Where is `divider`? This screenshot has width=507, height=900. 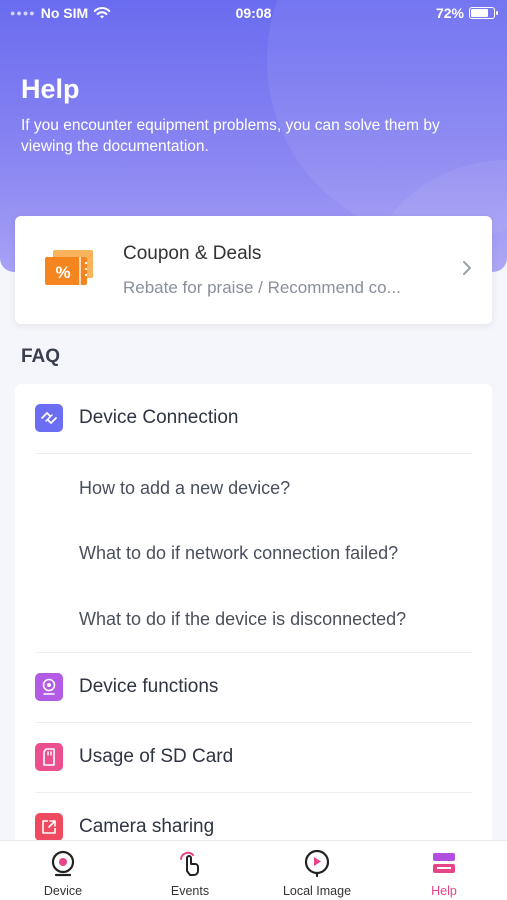
divider is located at coordinates (253, 453).